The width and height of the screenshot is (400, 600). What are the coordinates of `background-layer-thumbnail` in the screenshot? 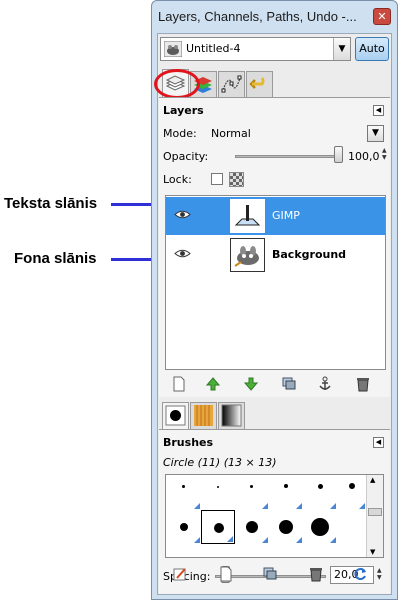 It's located at (247, 255).